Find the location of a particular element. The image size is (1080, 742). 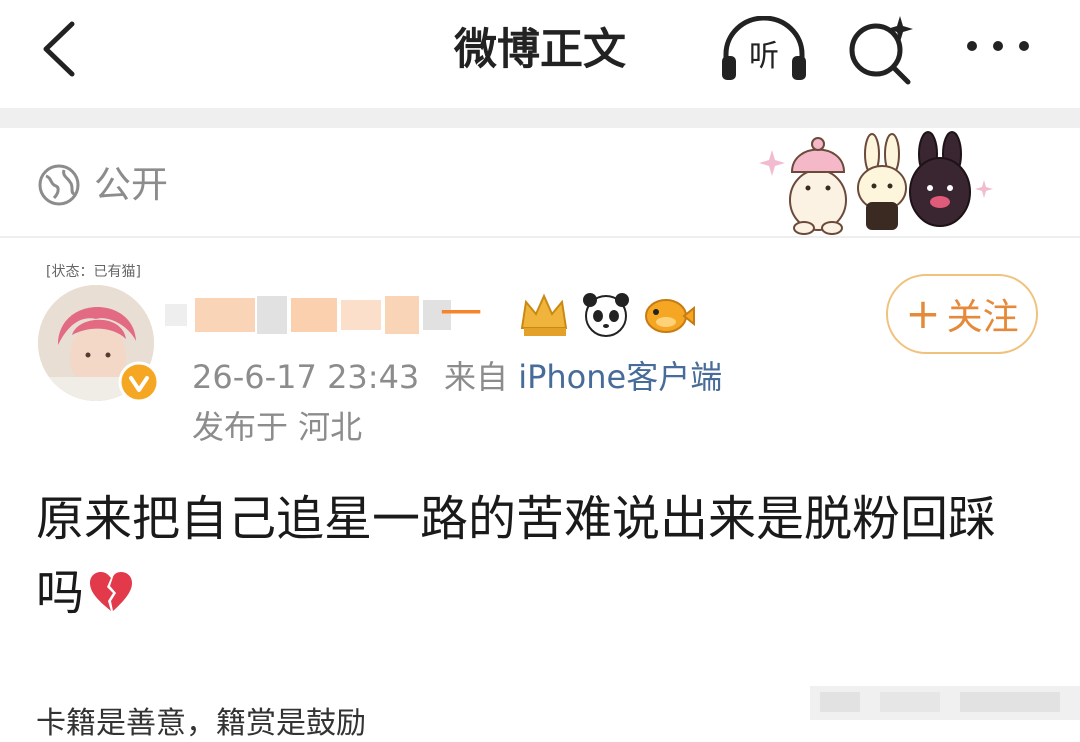

visibility-label: 公开 is located at coordinates (131, 184).